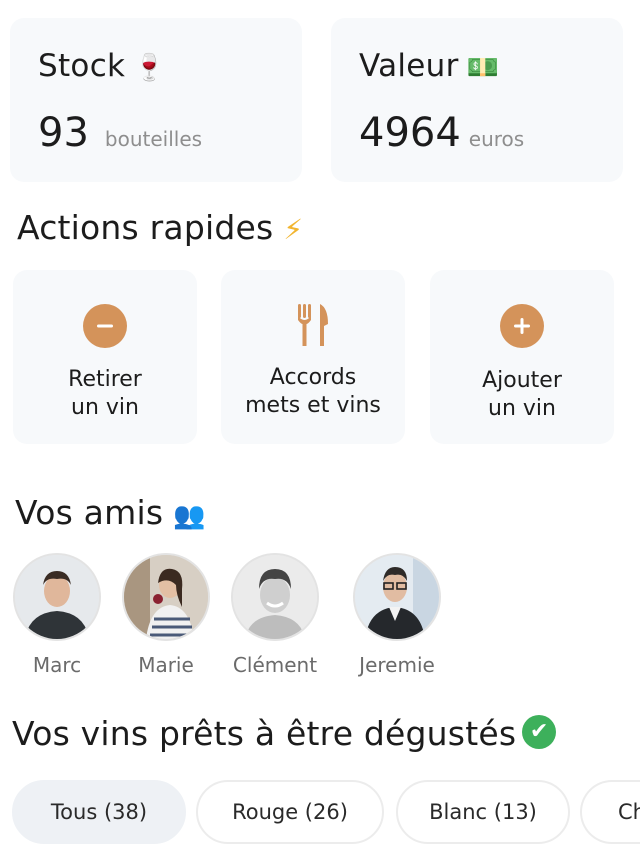 The height and width of the screenshot is (863, 640). What do you see at coordinates (313, 357) in the screenshot?
I see `accords-mets-vins-button: Accords mets et vins` at bounding box center [313, 357].